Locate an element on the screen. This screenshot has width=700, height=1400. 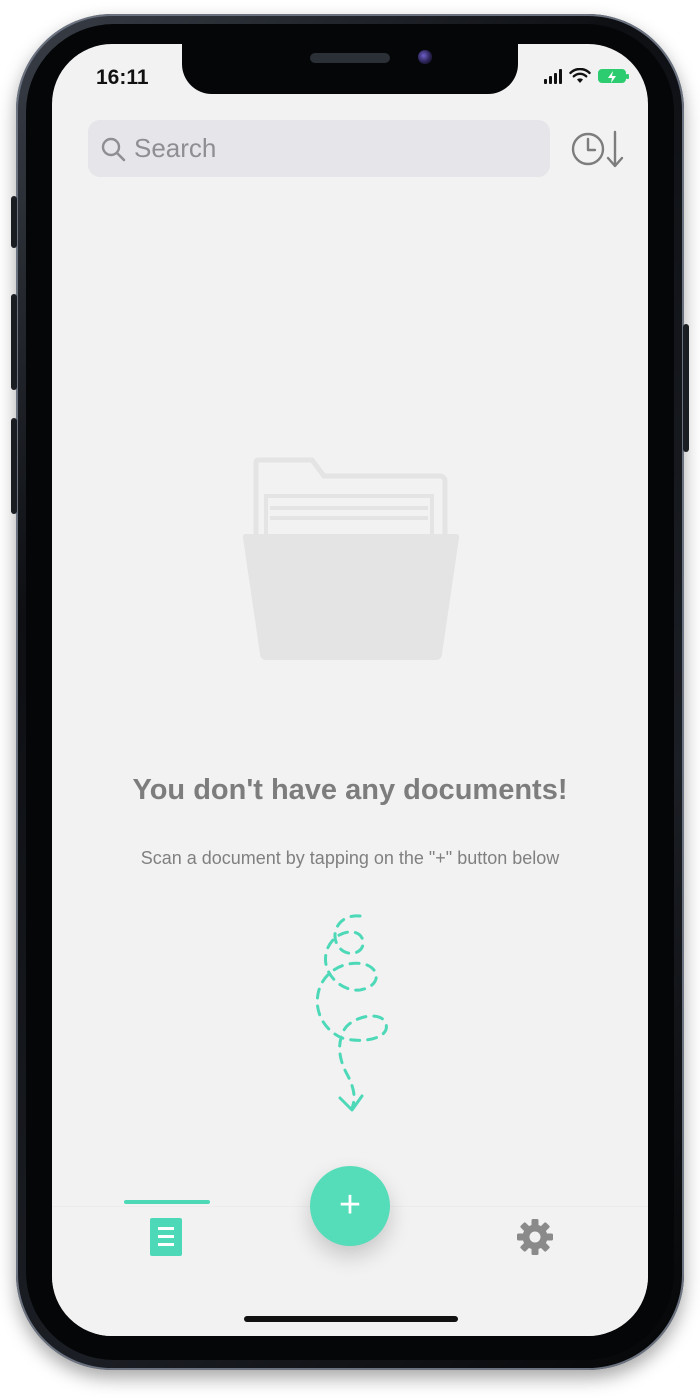
camera is located at coordinates (425, 57).